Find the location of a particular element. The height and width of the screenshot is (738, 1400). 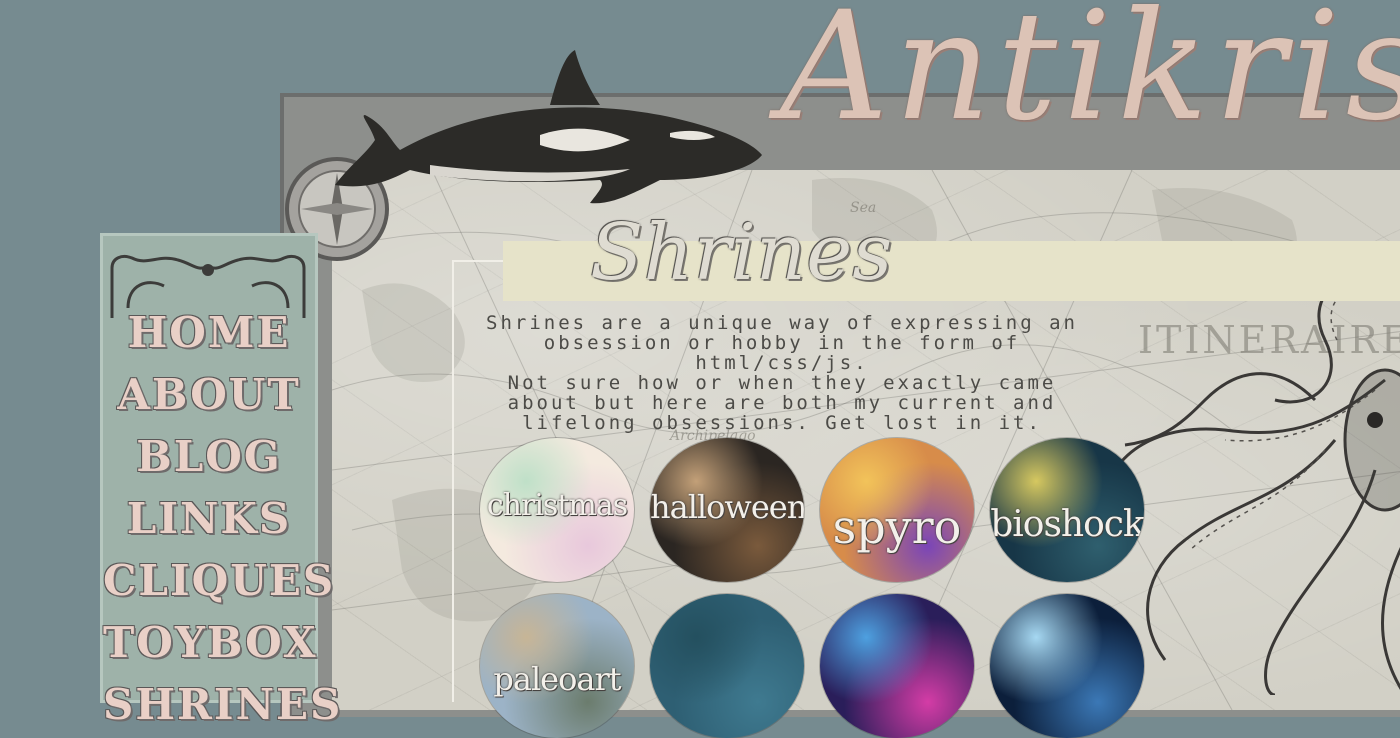

shrine-label: christmas is located at coordinates (557, 505).